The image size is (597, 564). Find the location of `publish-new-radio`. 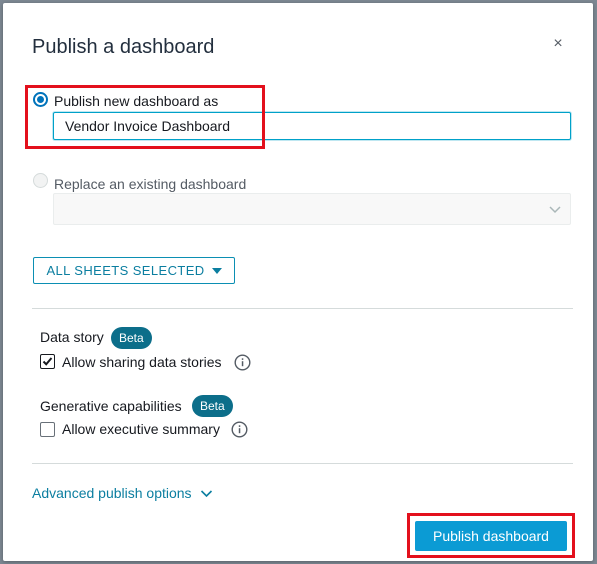

publish-new-radio is located at coordinates (40, 99).